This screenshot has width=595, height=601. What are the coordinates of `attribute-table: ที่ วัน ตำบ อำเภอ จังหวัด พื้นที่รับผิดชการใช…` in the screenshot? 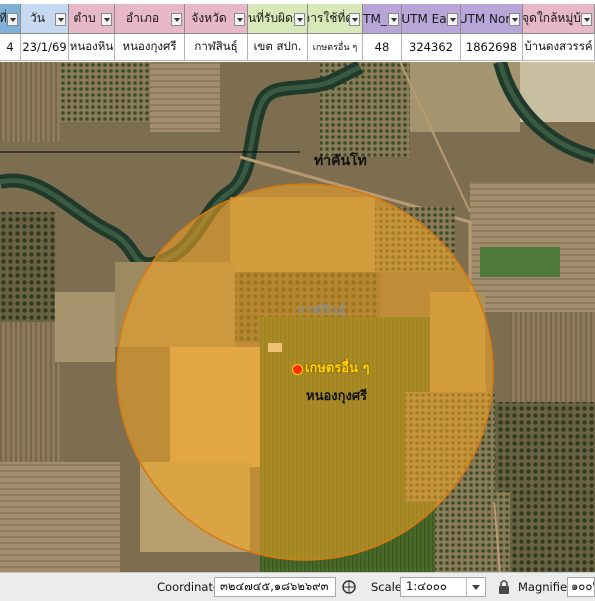 It's located at (297, 31).